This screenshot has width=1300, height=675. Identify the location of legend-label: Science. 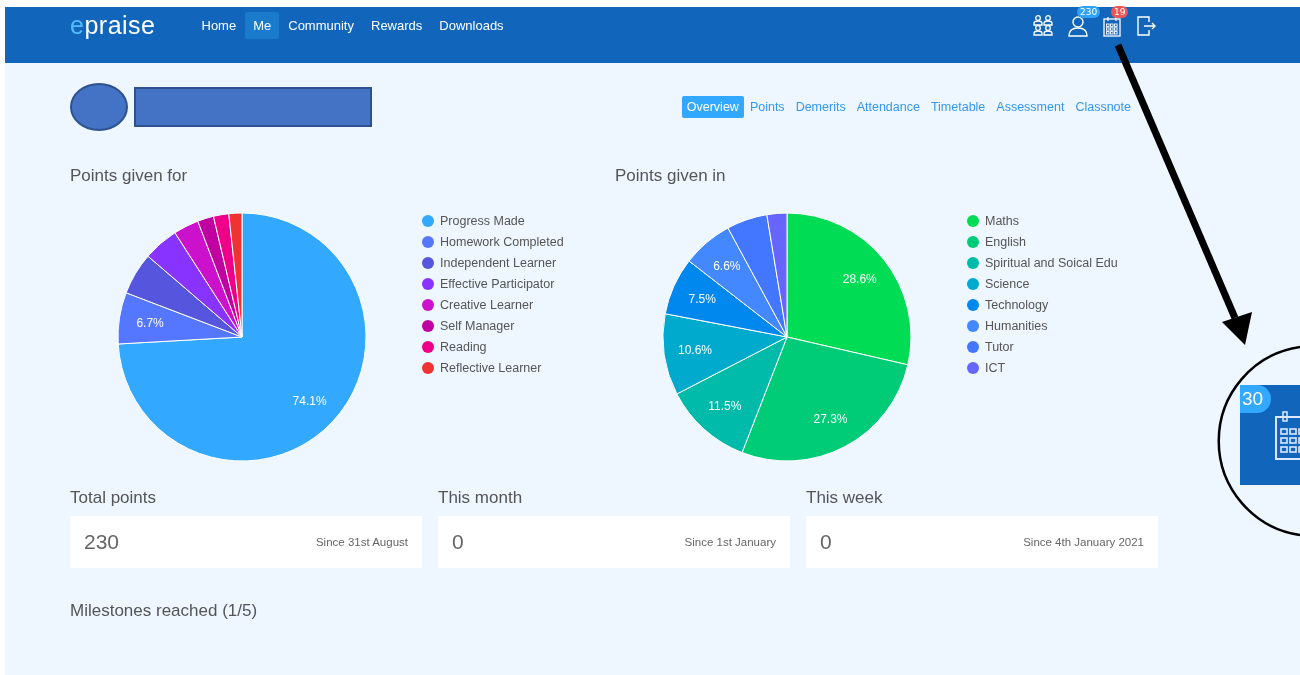
(1007, 283).